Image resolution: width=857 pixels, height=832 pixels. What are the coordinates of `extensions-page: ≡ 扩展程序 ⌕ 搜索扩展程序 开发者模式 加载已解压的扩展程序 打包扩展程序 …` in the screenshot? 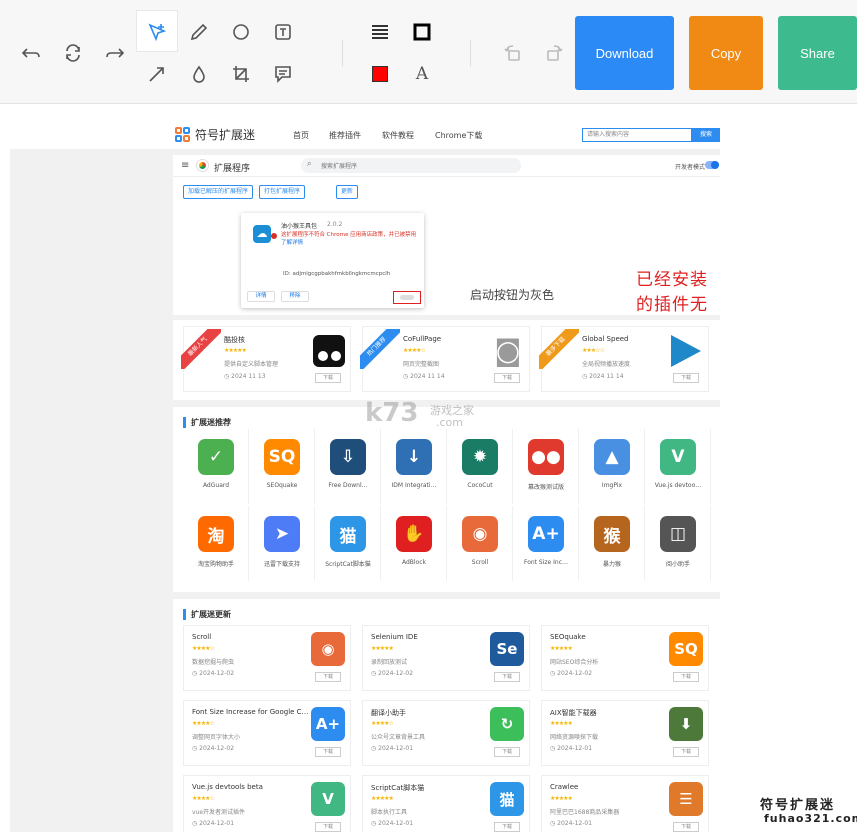 It's located at (446, 247).